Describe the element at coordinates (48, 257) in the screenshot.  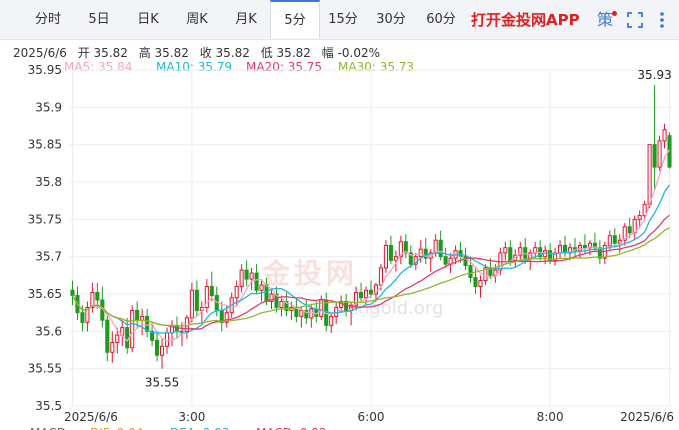
I see `y-tick-label: 35.7` at that location.